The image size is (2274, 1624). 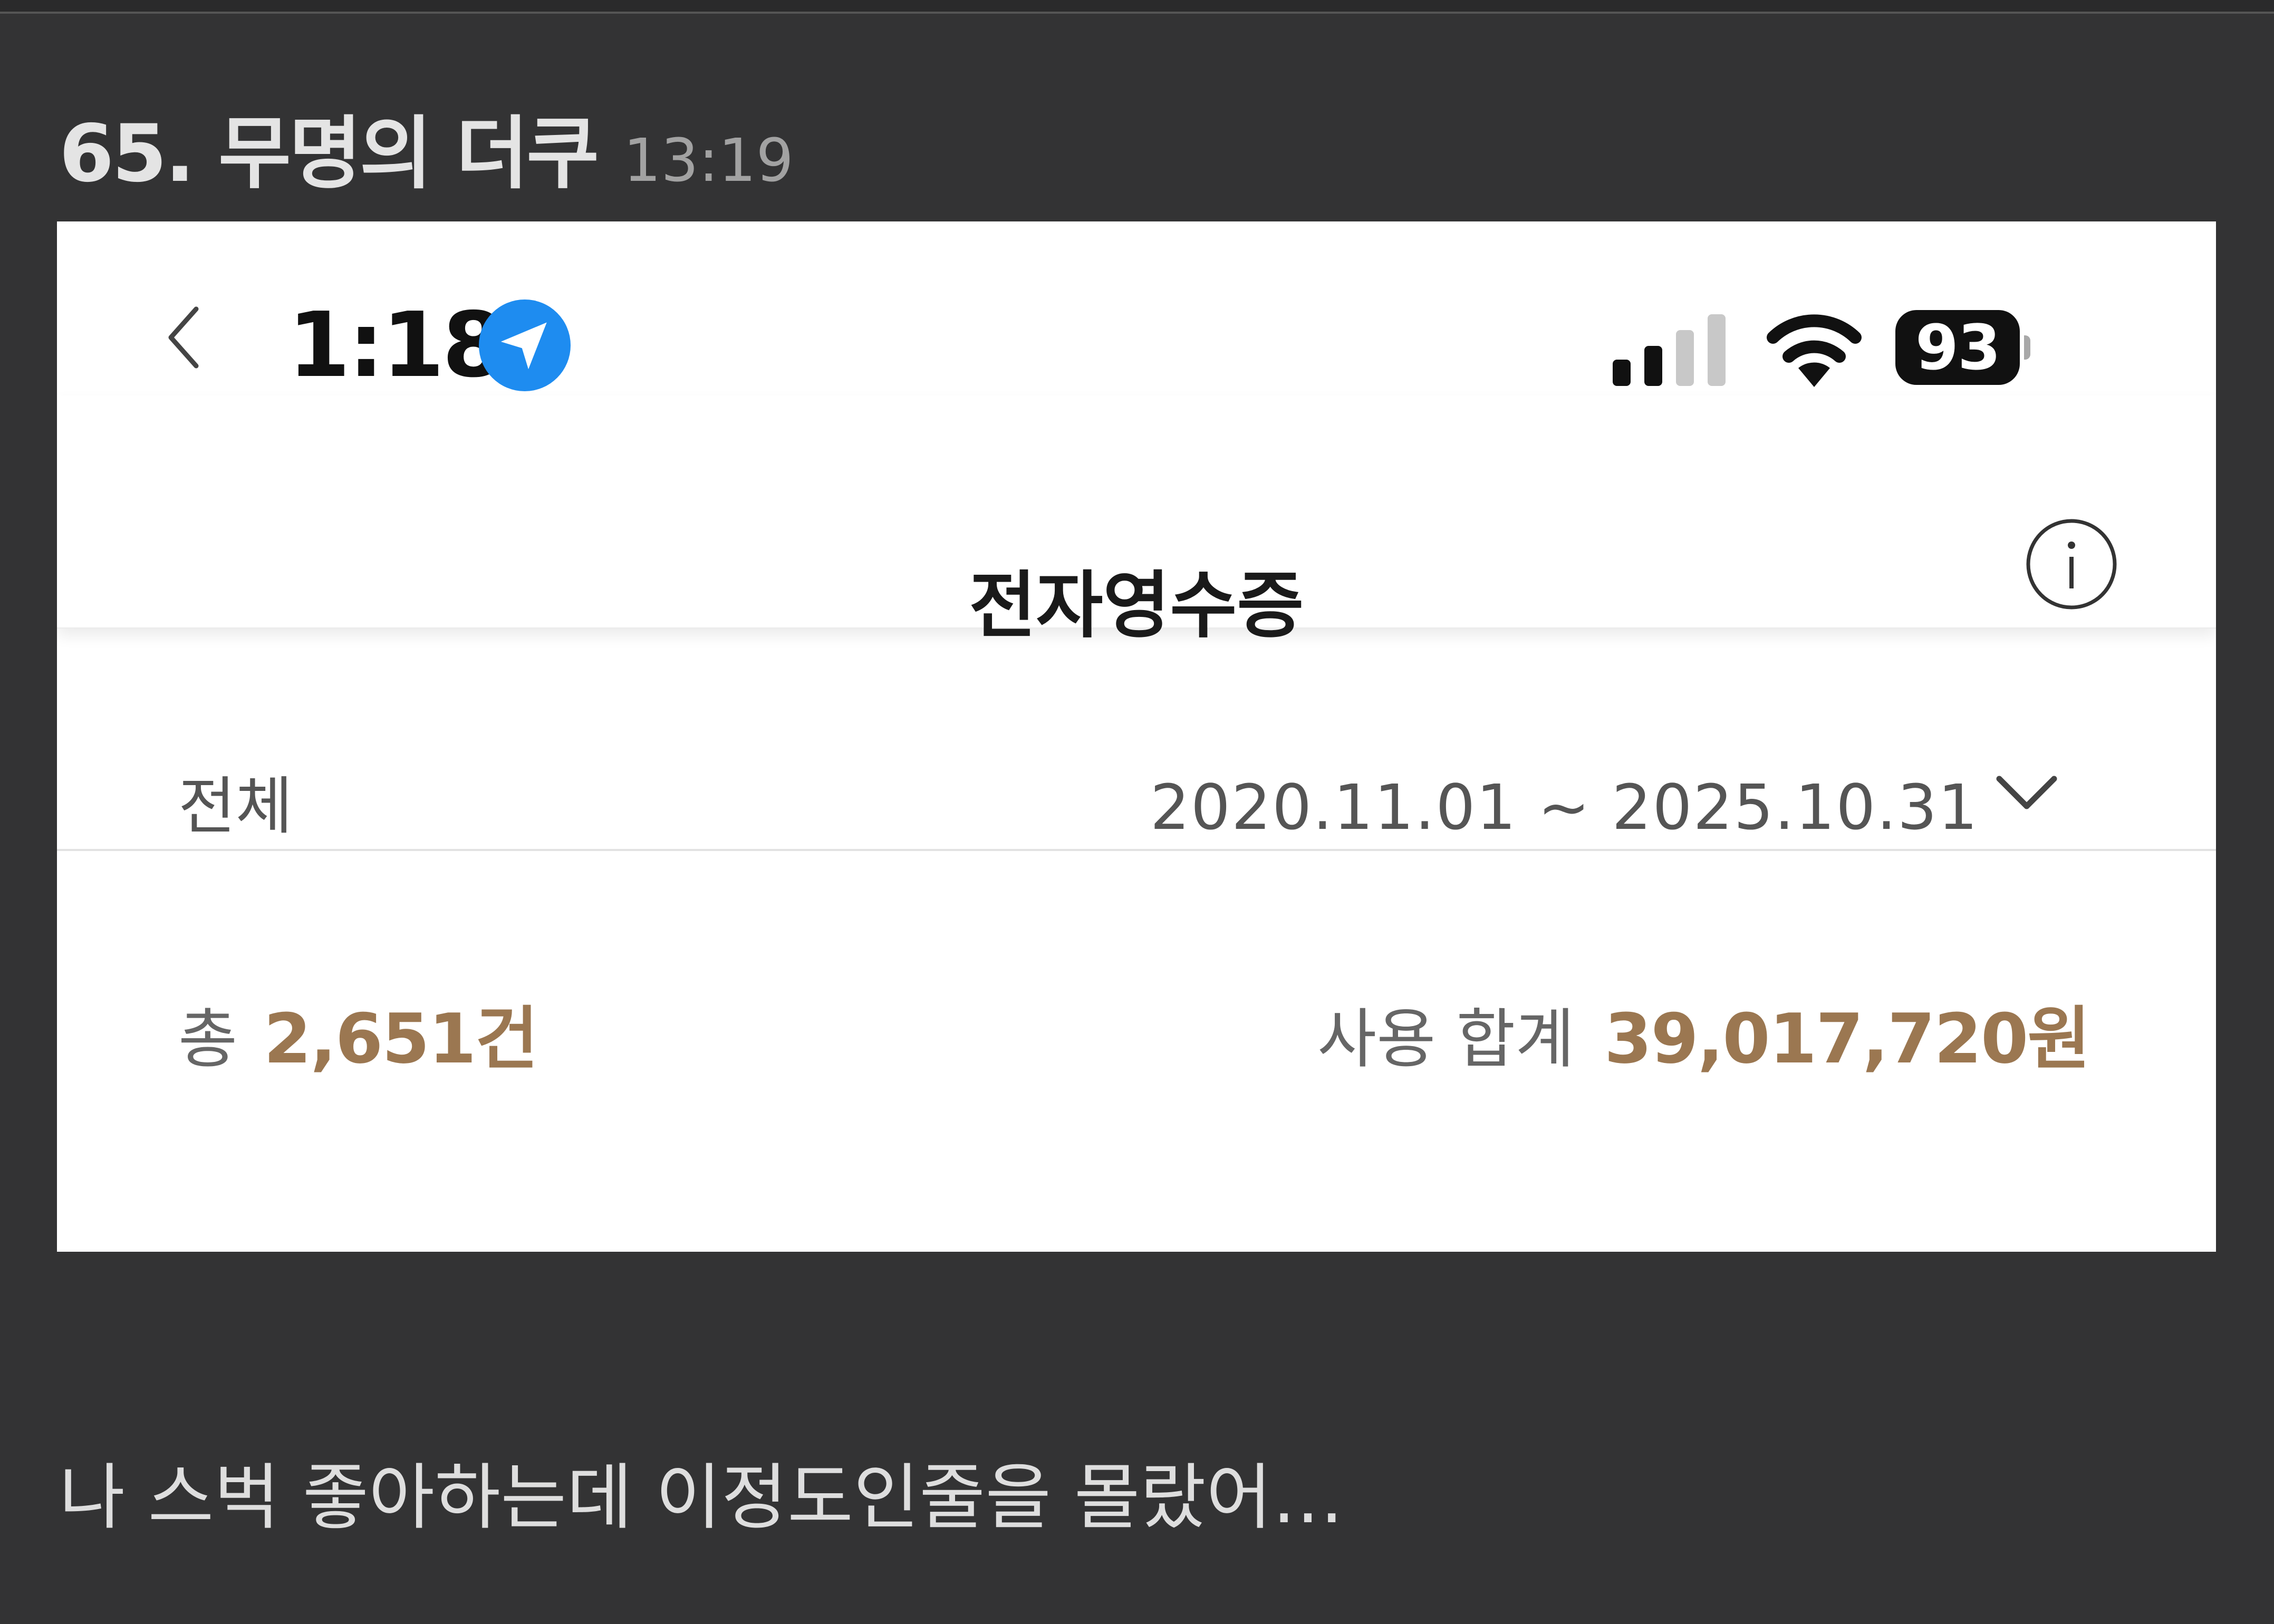 I want to click on post-title: 65. 무명의 더쿠, so click(x=329, y=154).